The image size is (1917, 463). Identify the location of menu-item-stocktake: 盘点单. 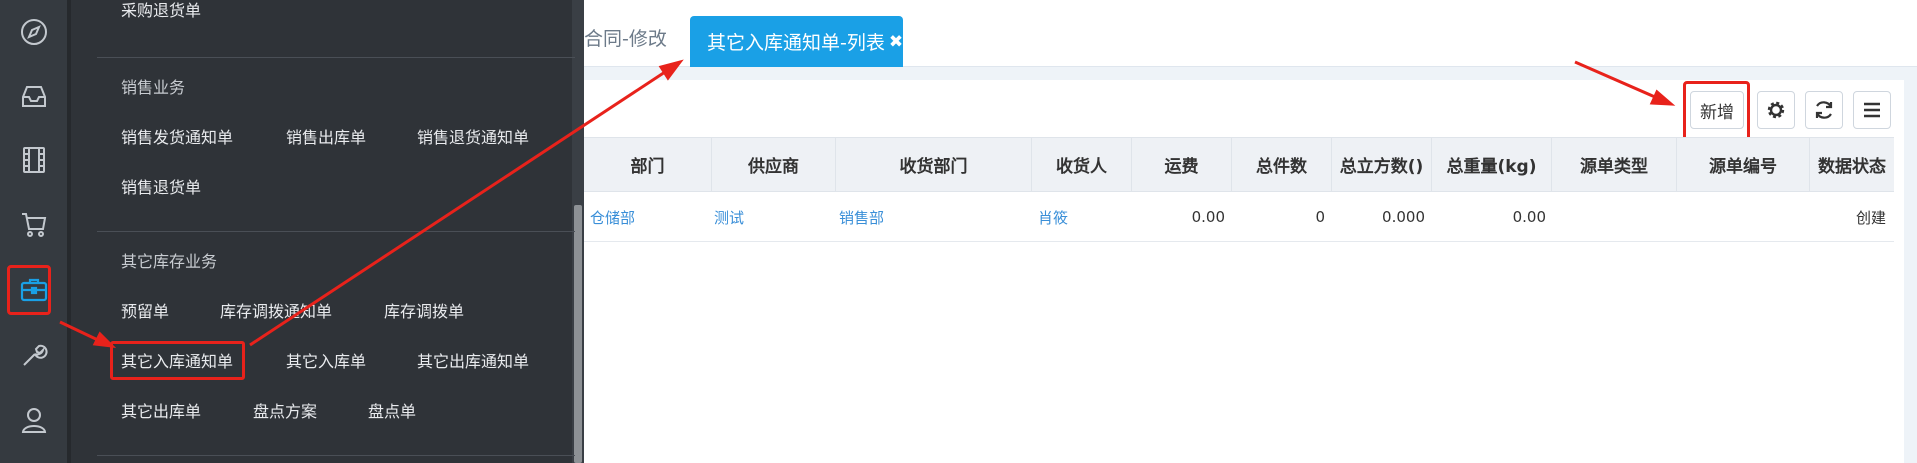
(392, 410).